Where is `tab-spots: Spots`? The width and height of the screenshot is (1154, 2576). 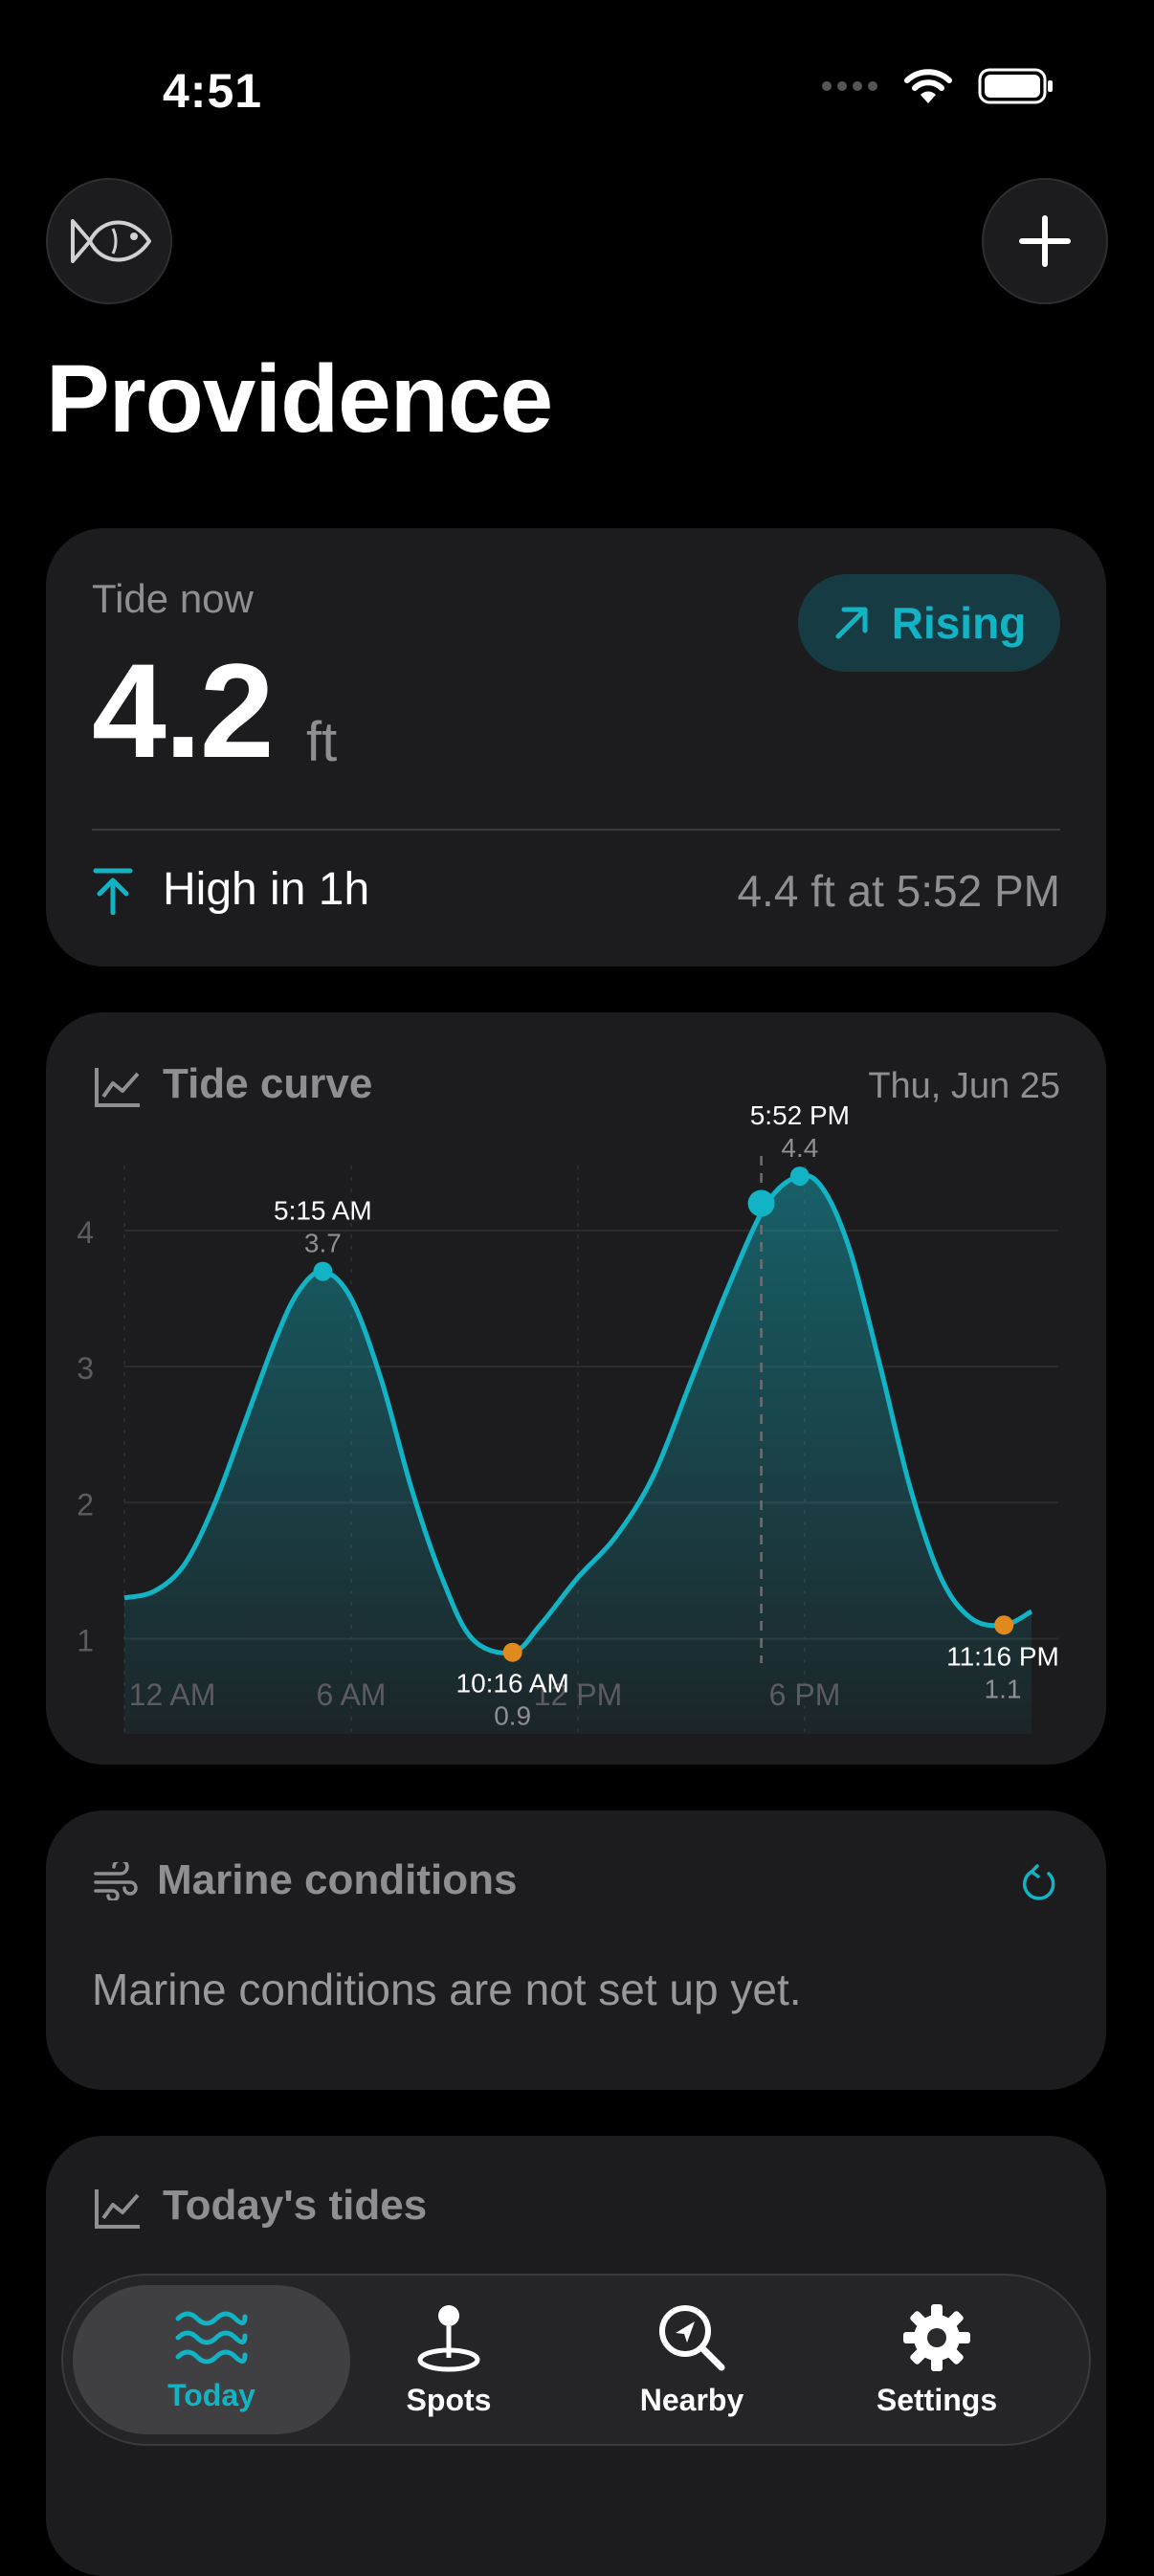
tab-spots: Spots is located at coordinates (449, 2359).